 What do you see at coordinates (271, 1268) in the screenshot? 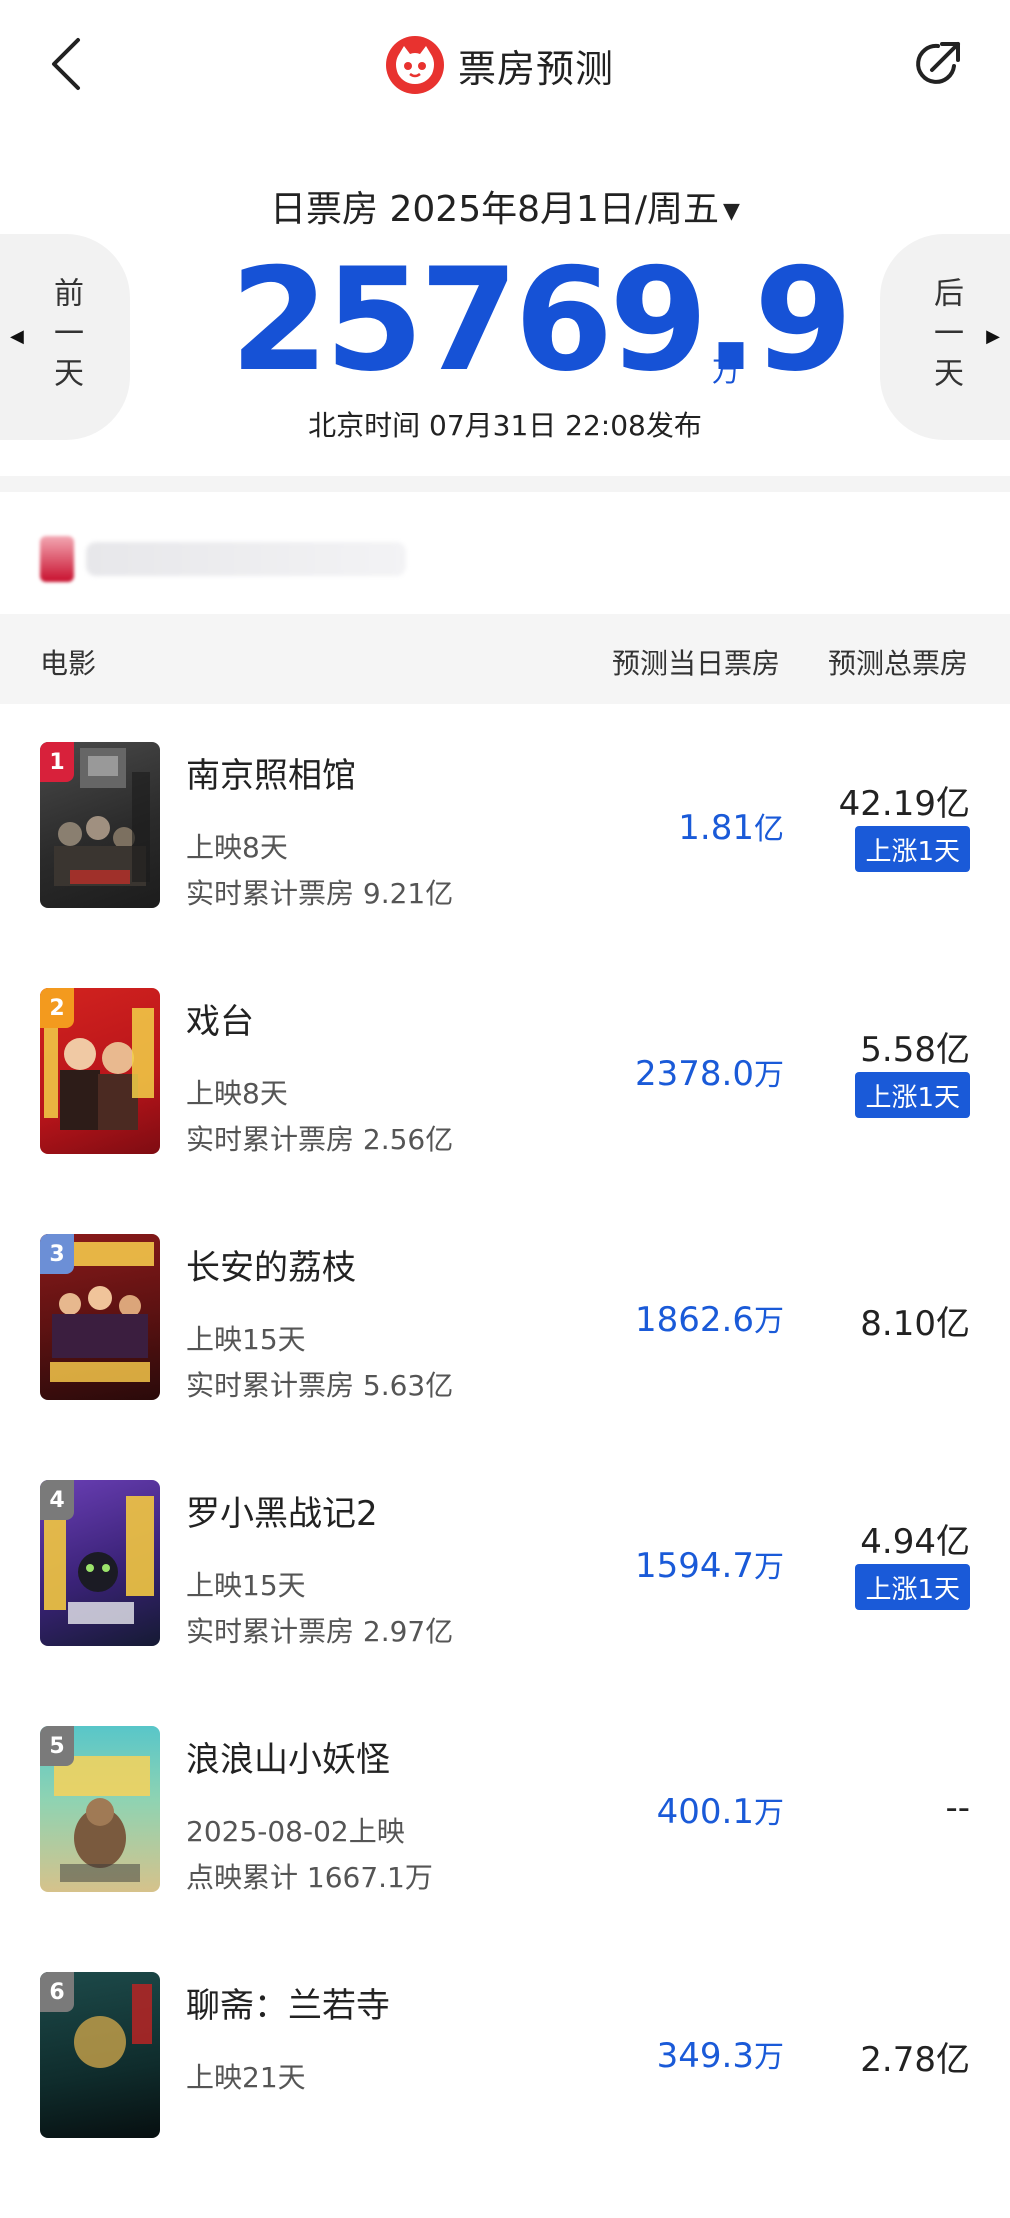
I see `movie-title: 长安的荔枝` at bounding box center [271, 1268].